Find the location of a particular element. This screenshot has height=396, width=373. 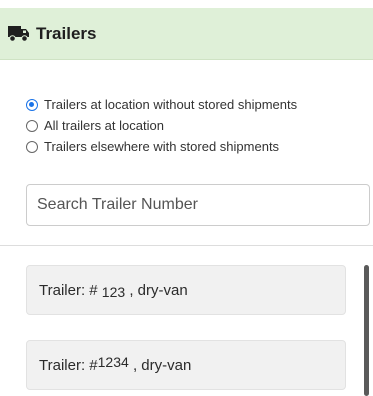

panel-header: Trailers is located at coordinates (186, 34).